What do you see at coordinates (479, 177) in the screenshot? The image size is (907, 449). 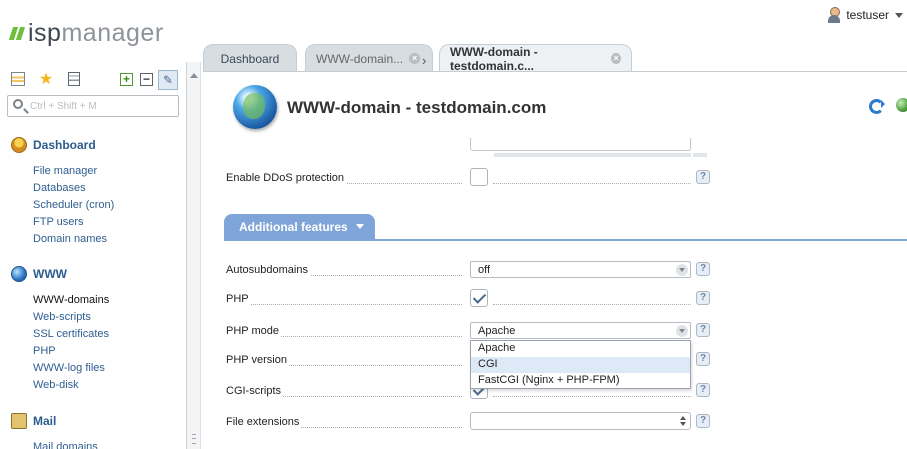 I see `ddos-checkbox` at bounding box center [479, 177].